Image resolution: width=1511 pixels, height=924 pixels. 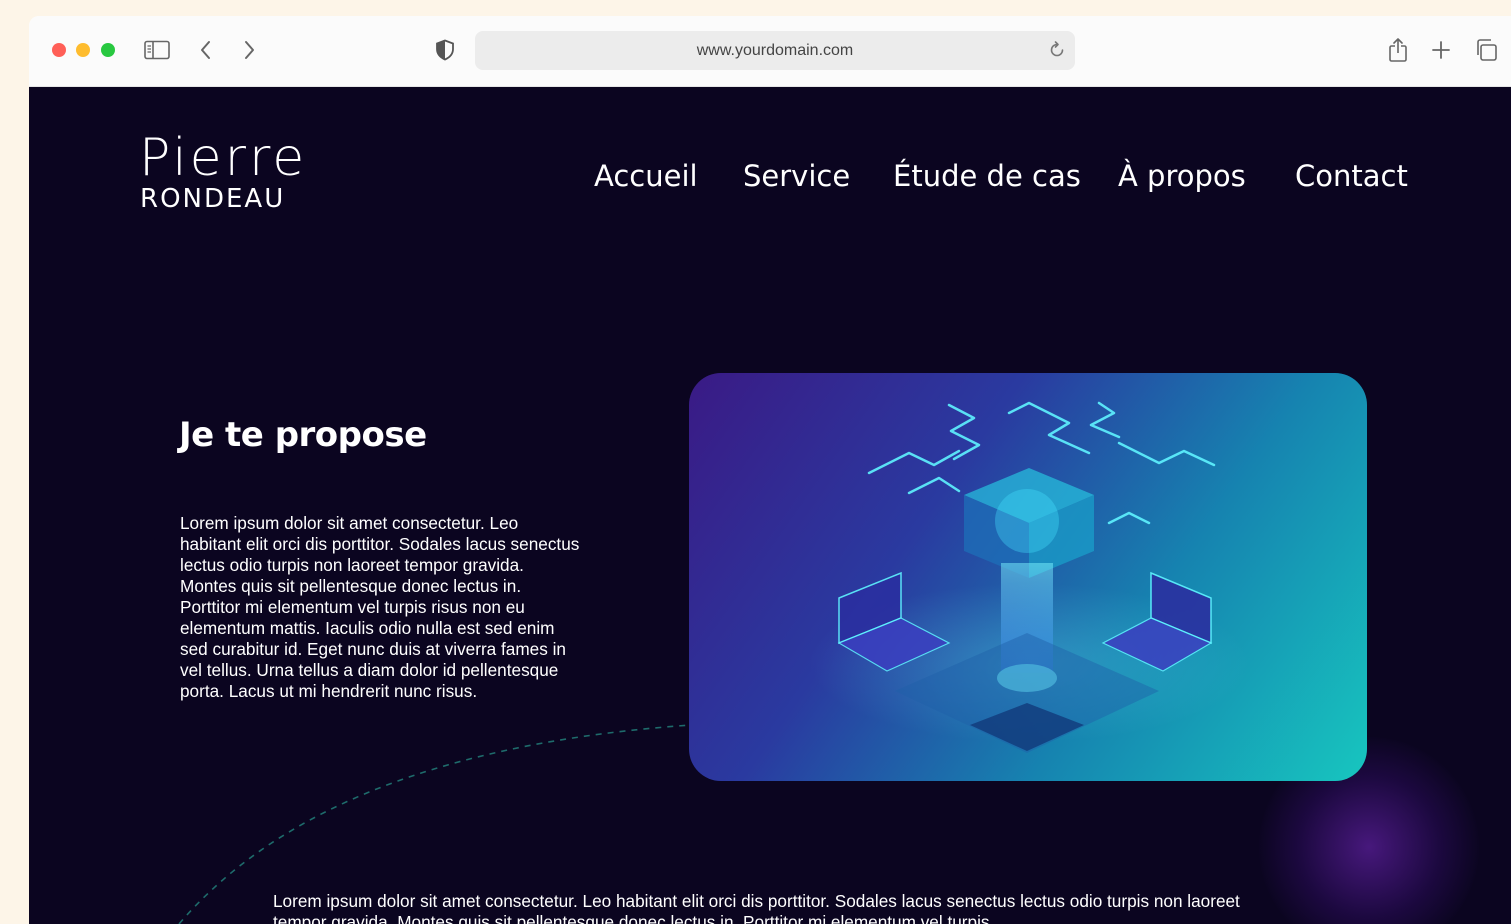 I want to click on nav-item-contact: Contact, so click(x=1351, y=176).